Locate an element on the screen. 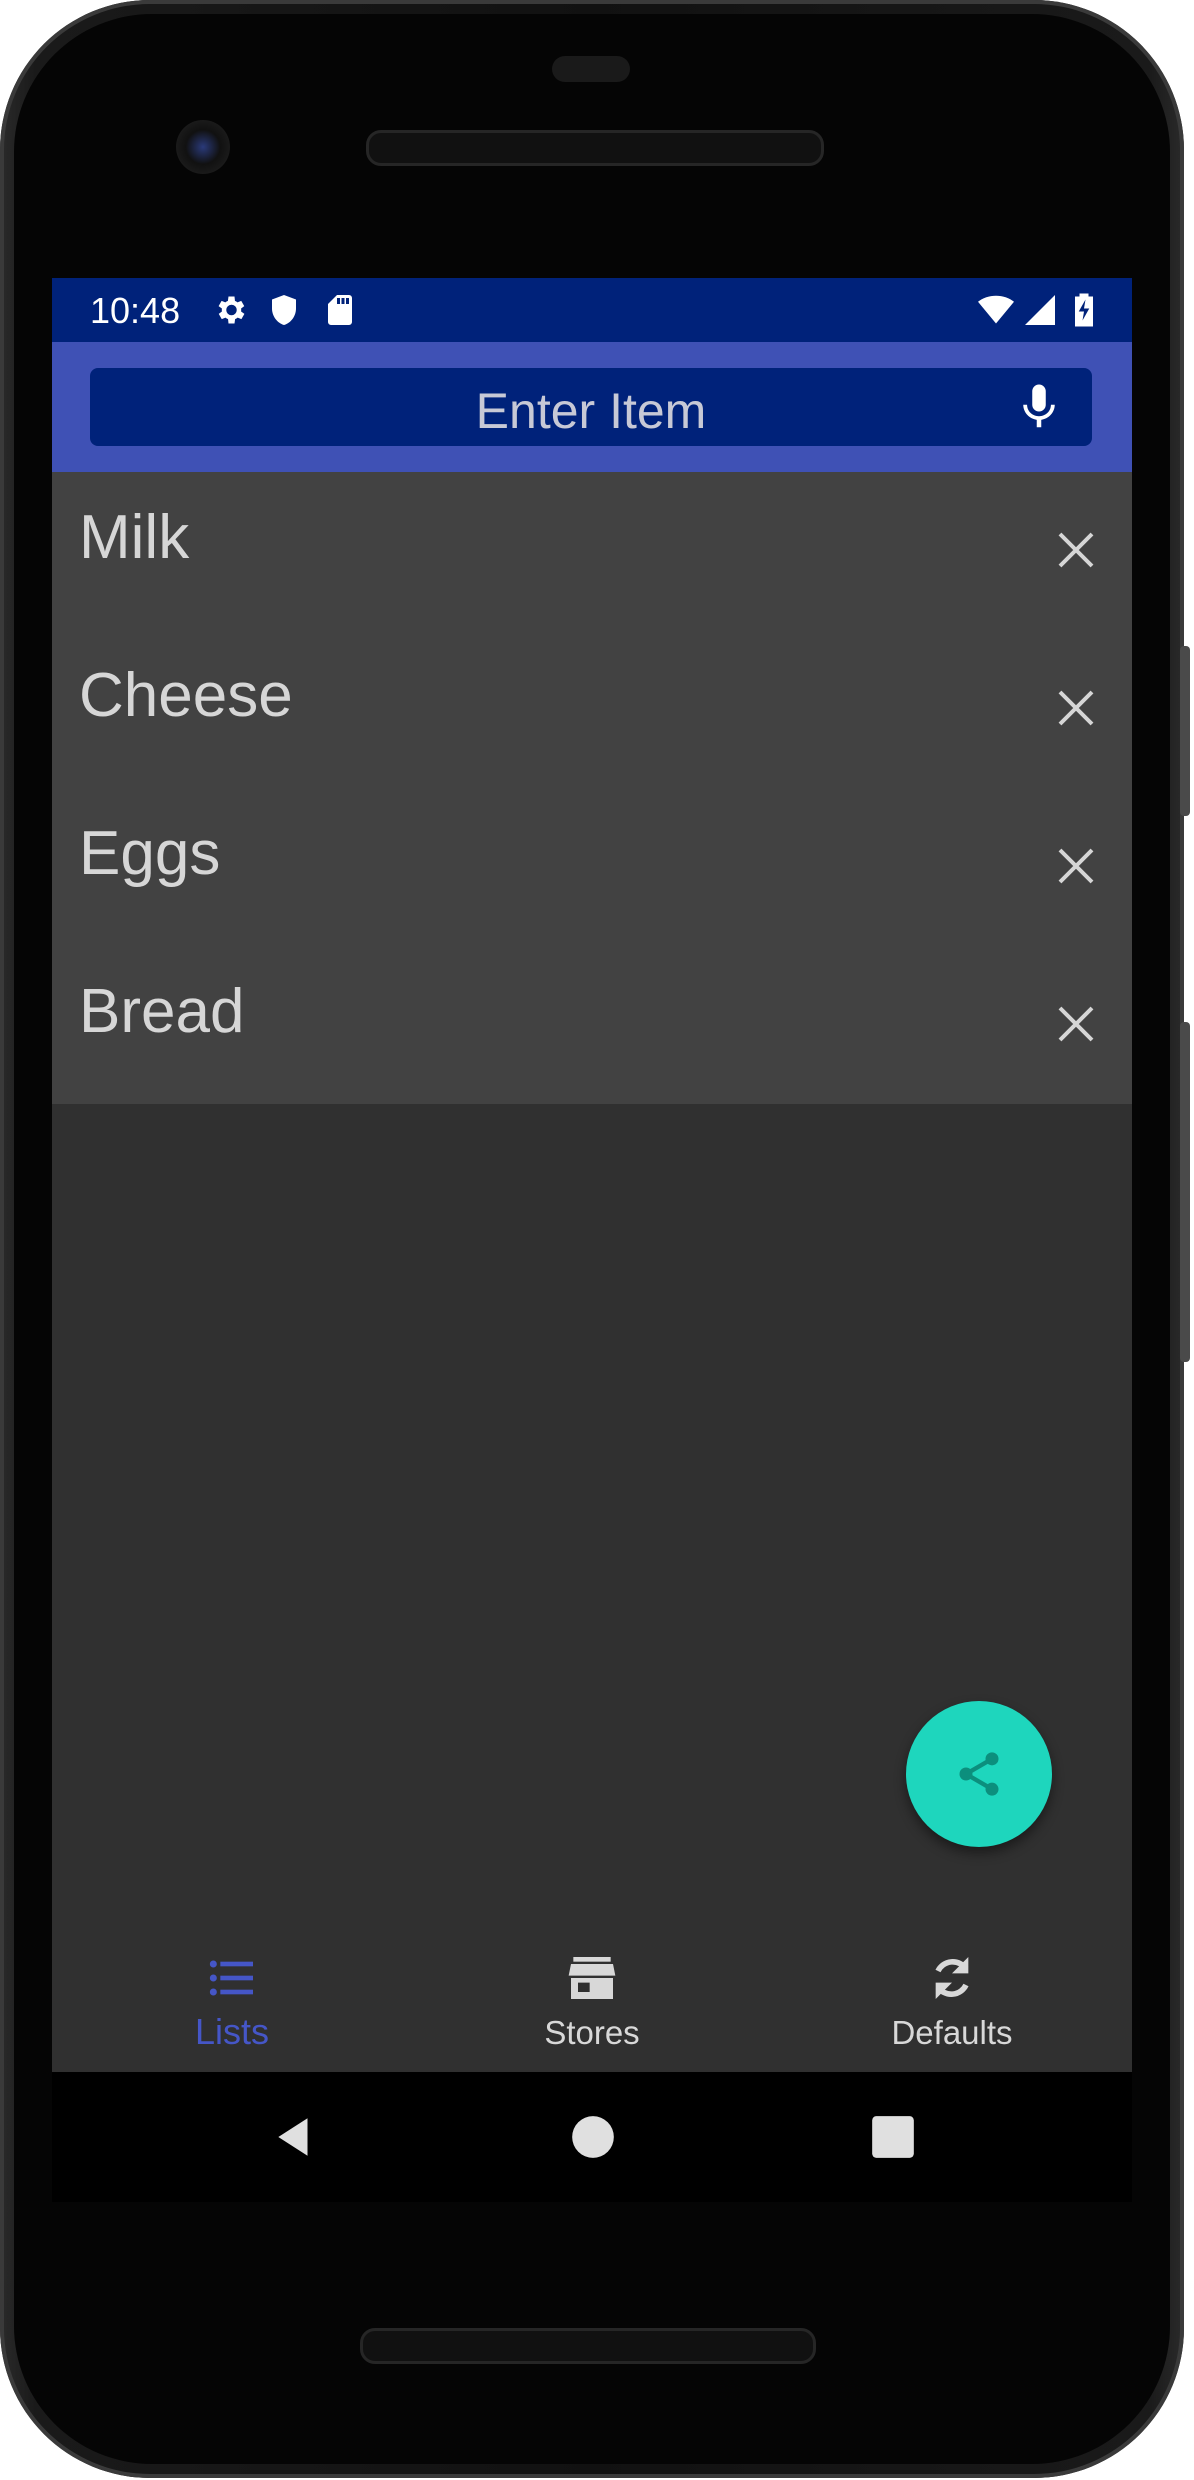  nav-label-lists: Lists is located at coordinates (232, 2031).